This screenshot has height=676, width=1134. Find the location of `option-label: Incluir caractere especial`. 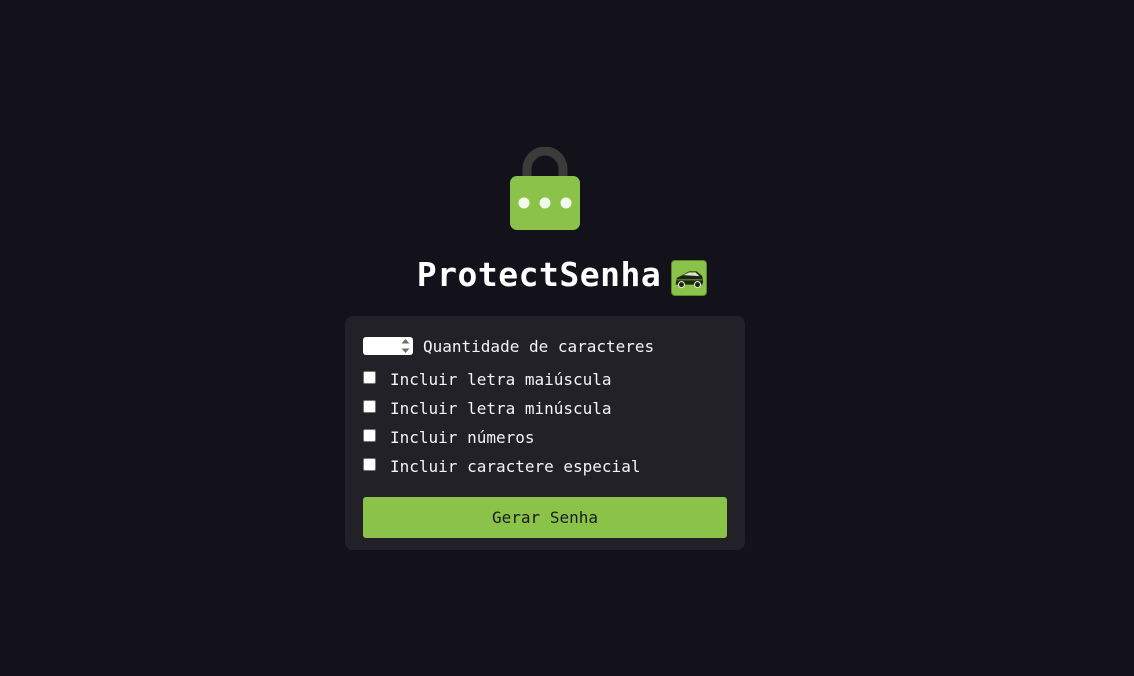

option-label: Incluir caractere especial is located at coordinates (515, 466).